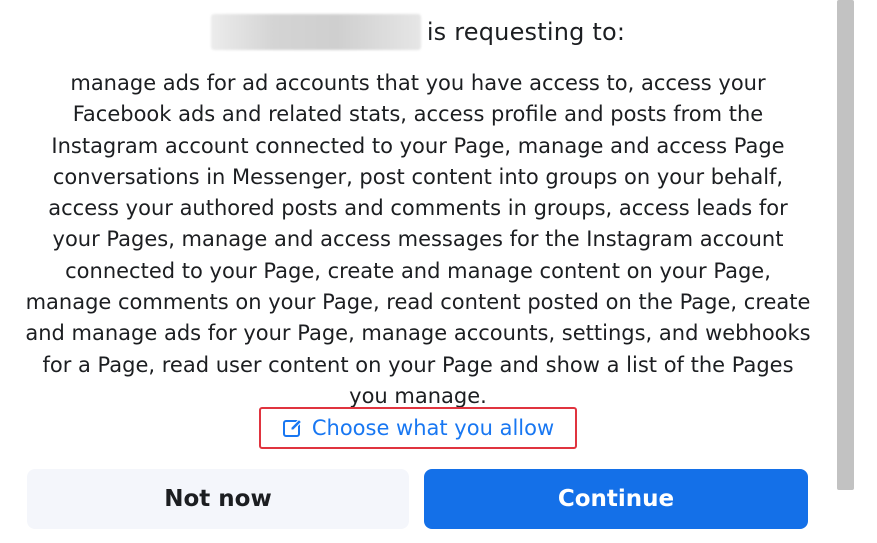 Image resolution: width=877 pixels, height=543 pixels. I want to click on continue-button: Continue, so click(616, 499).